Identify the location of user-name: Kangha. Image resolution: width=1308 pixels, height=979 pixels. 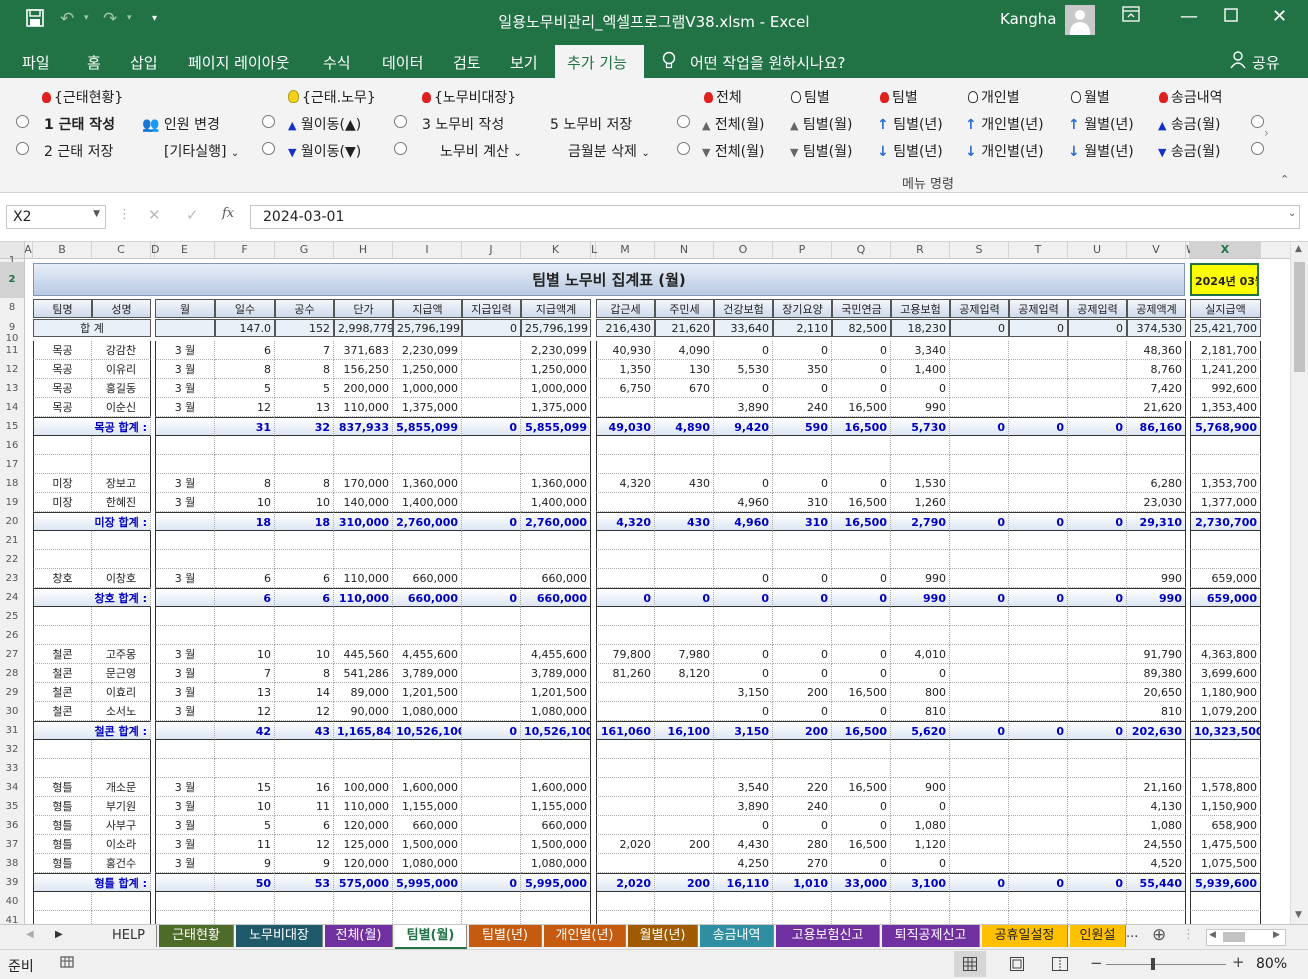
(1028, 19).